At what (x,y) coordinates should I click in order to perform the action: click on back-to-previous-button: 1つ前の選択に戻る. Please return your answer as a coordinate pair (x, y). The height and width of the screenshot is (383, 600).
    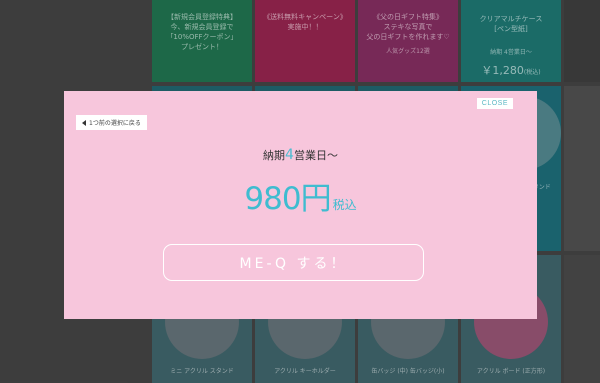
    Looking at the image, I should click on (111, 122).